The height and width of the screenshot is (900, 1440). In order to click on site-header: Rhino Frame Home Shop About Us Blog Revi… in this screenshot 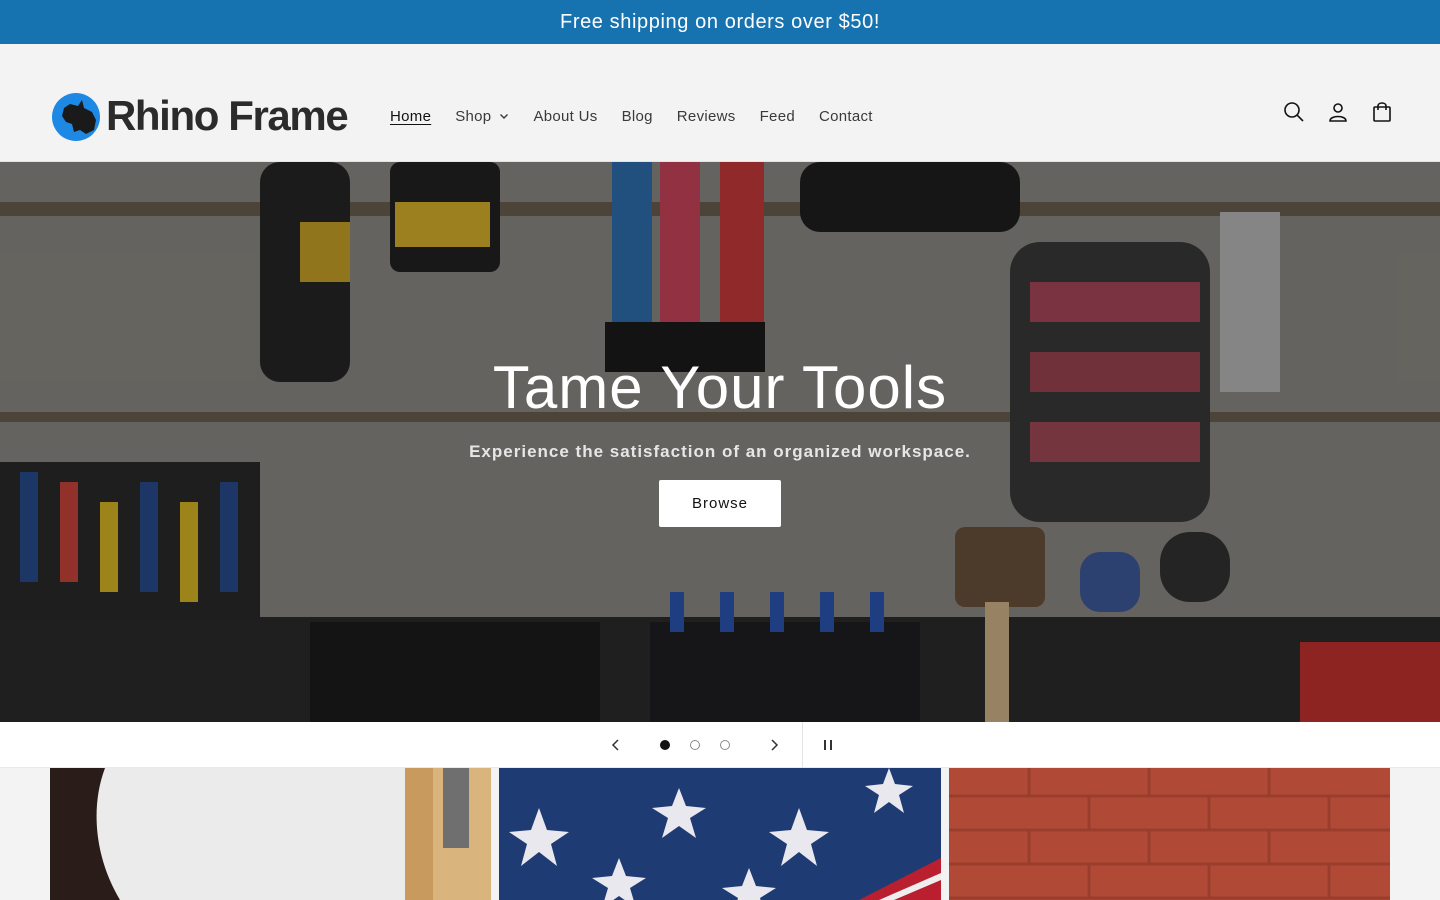, I will do `click(720, 103)`.